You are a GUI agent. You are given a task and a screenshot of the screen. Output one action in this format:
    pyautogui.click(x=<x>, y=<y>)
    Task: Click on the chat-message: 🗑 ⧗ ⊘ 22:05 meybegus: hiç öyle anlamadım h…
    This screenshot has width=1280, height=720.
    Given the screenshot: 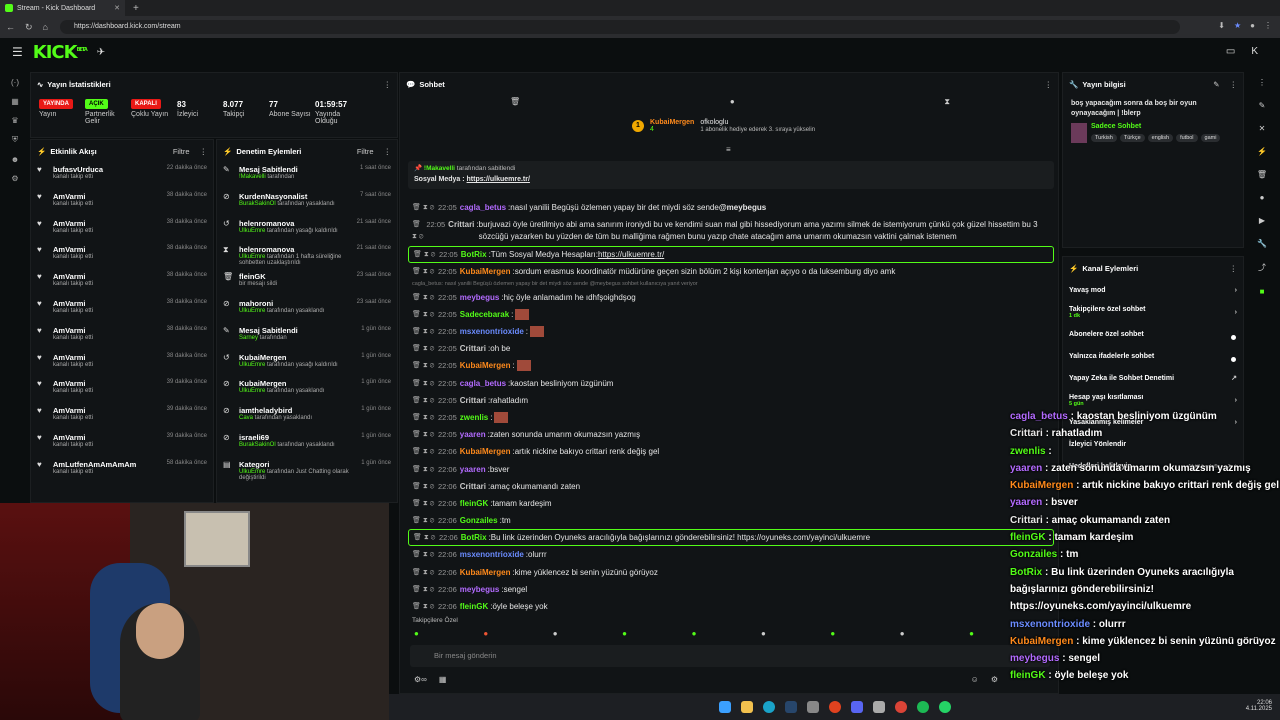 What is the action you would take?
    pyautogui.click(x=731, y=297)
    